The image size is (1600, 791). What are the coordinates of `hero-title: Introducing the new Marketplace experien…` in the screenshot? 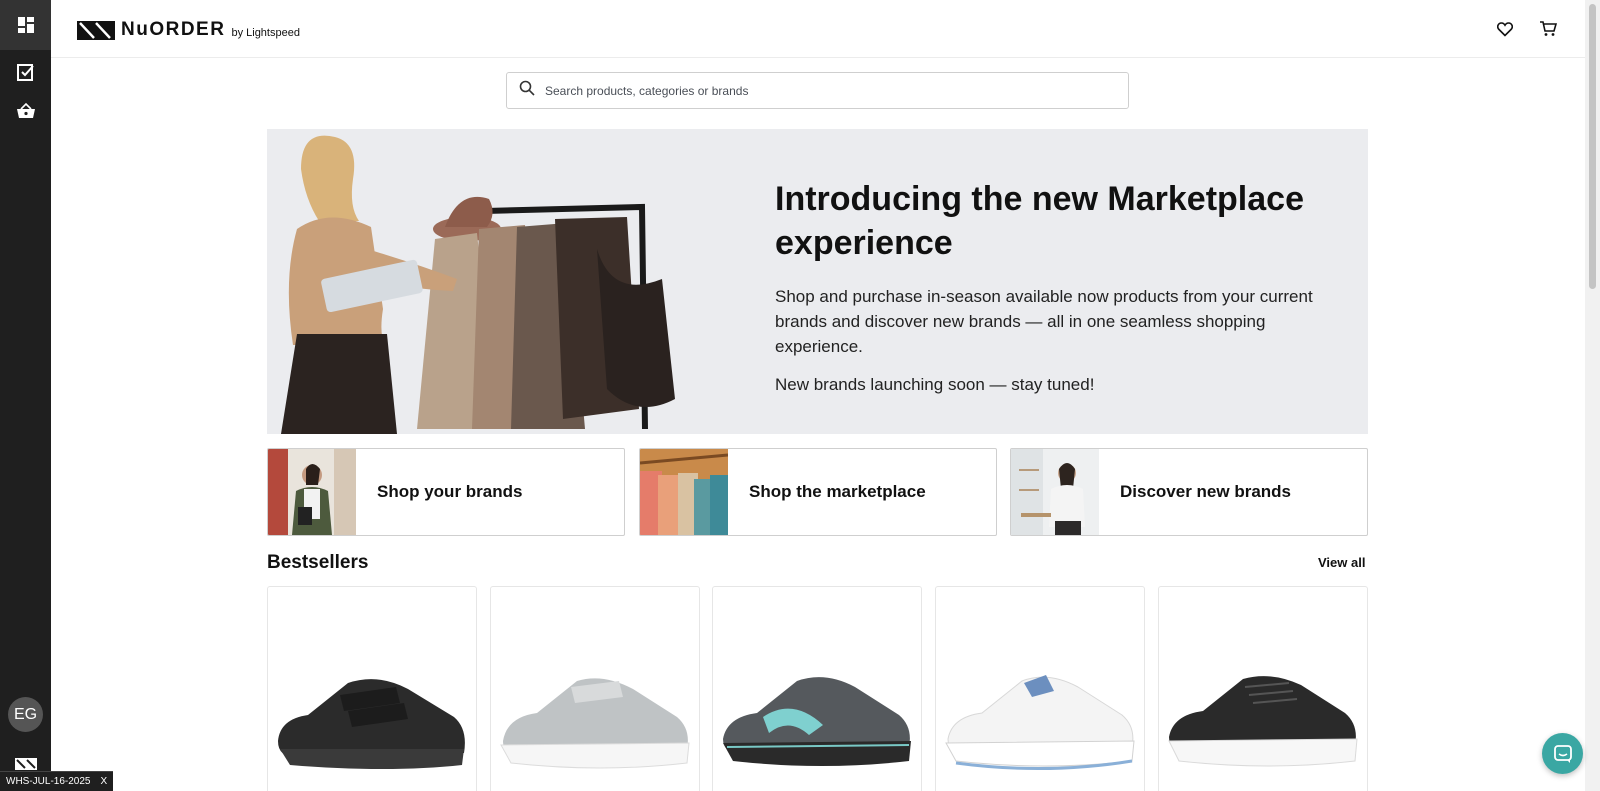 It's located at (1039, 221).